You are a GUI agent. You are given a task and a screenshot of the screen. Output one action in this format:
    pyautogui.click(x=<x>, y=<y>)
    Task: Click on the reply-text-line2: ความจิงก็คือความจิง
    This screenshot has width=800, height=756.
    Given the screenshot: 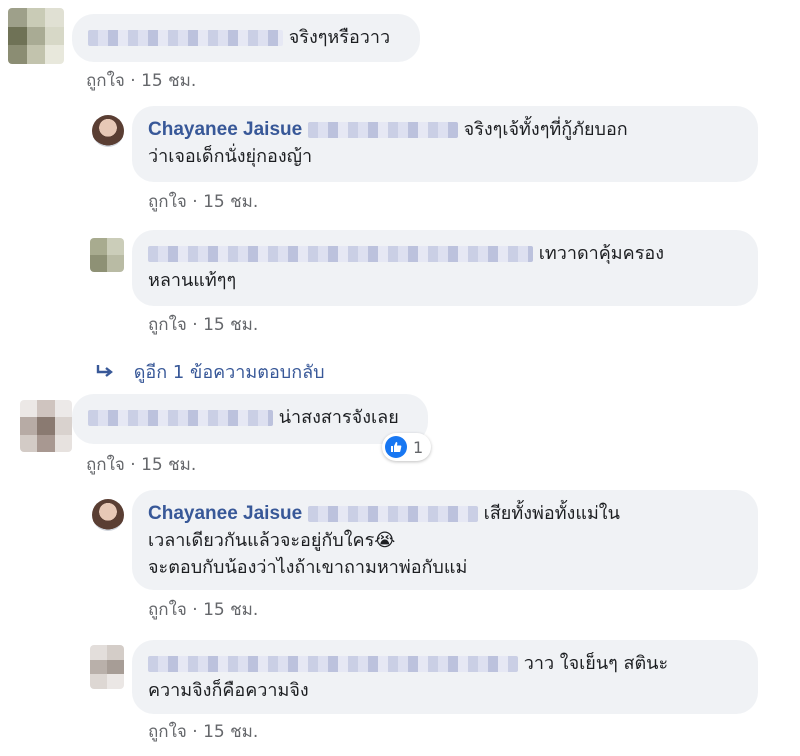 What is the action you would take?
    pyautogui.click(x=228, y=690)
    